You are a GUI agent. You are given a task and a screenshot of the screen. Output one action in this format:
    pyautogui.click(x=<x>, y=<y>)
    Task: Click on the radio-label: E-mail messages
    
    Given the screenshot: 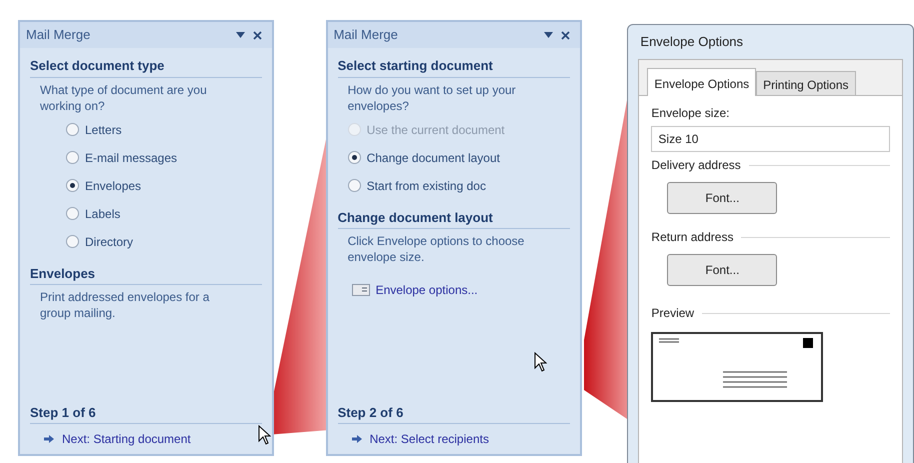 What is the action you would take?
    pyautogui.click(x=131, y=158)
    